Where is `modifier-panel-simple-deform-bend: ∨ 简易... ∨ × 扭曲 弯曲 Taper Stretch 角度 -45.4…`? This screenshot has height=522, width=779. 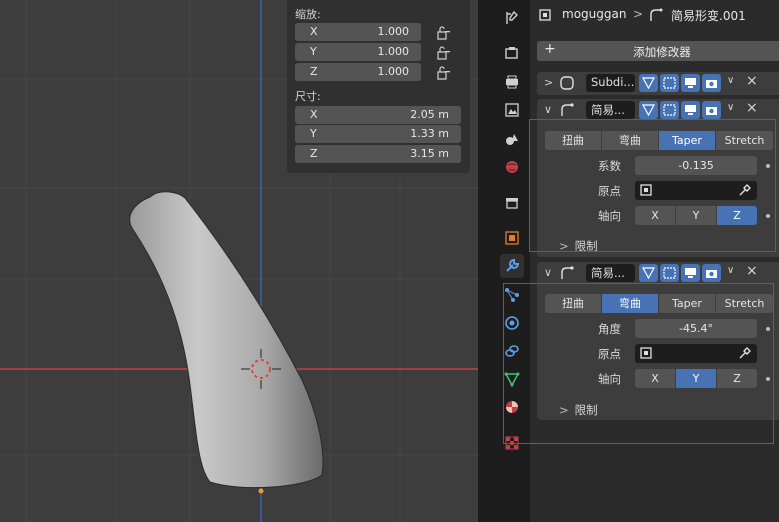
modifier-panel-simple-deform-bend: ∨ 简易... ∨ × 扭曲 弯曲 Taper Stretch 角度 -45.4… is located at coordinates (658, 341).